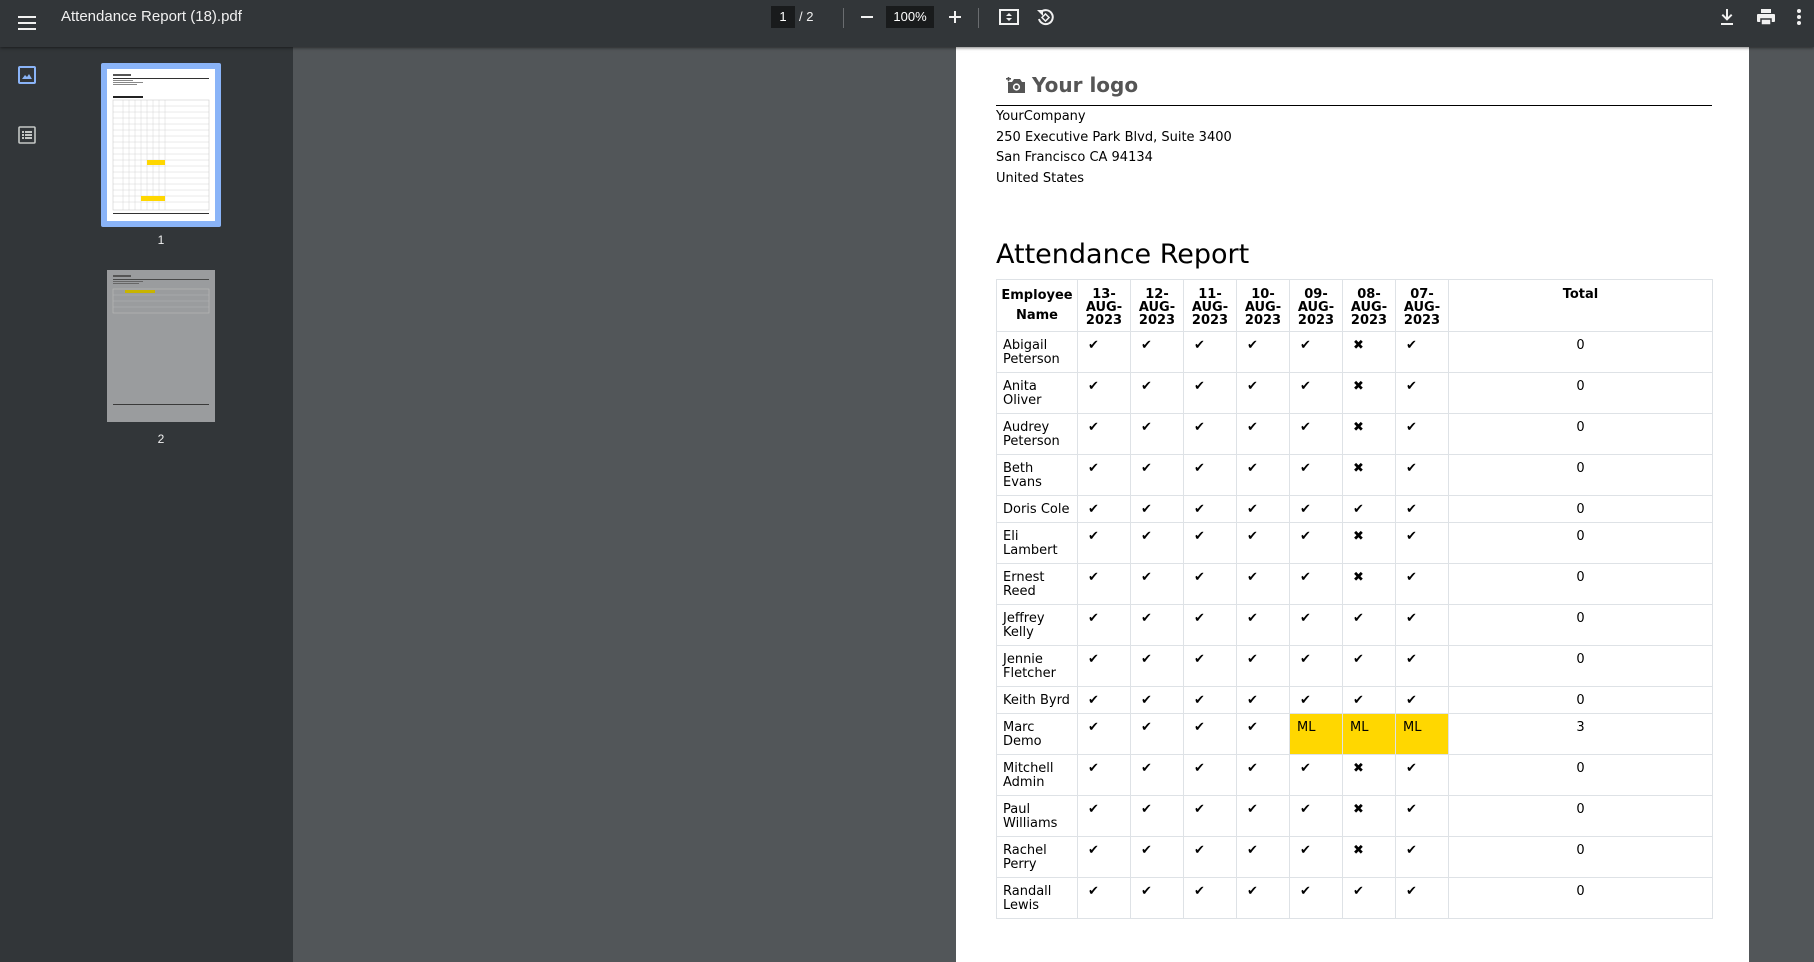 Image resolution: width=1814 pixels, height=962 pixels. I want to click on total-cell: 3, so click(1580, 734).